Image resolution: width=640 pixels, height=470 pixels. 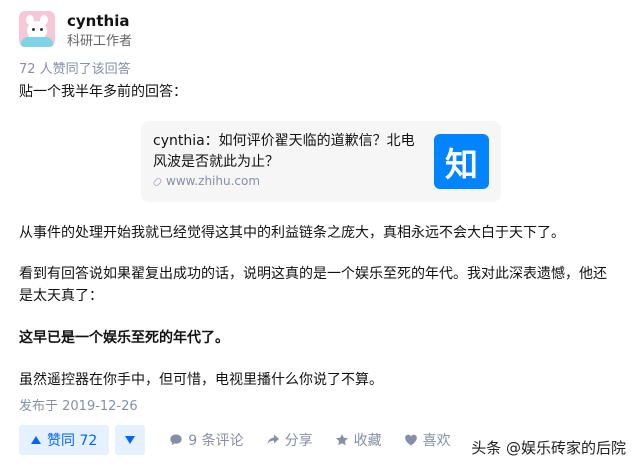 I want to click on author-title: 科研工作者, so click(x=100, y=41).